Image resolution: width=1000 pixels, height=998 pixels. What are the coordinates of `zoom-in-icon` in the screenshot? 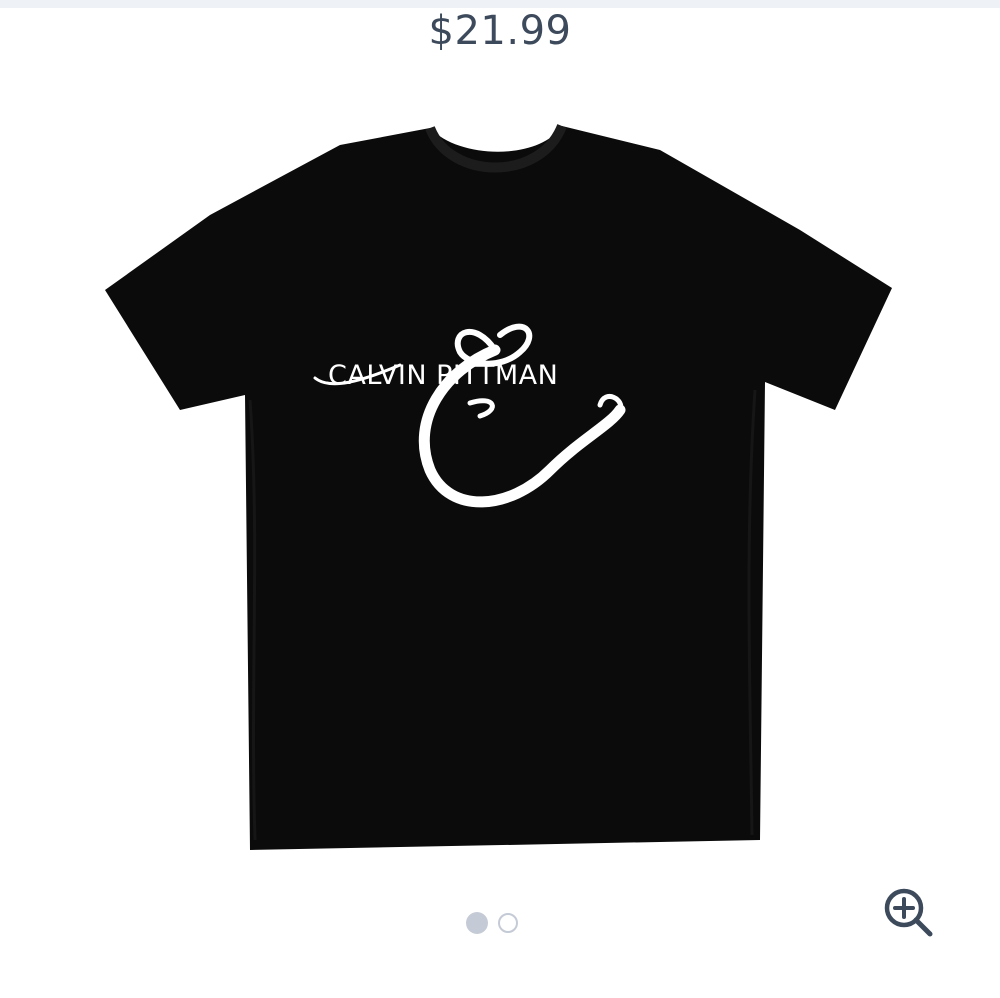 It's located at (908, 912).